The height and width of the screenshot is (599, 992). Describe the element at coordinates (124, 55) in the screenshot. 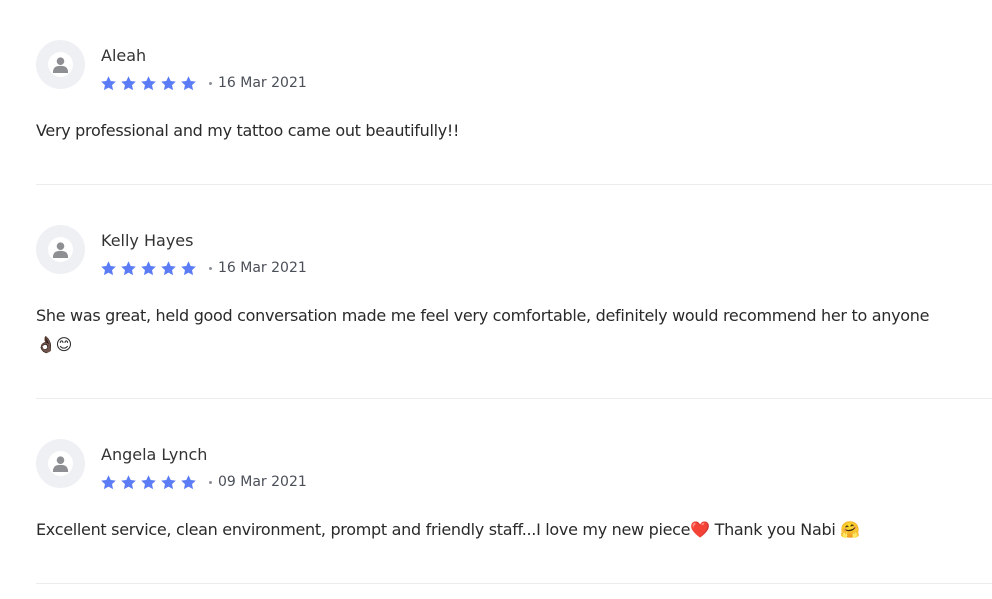

I see `reviewer-name: Aleah` at that location.